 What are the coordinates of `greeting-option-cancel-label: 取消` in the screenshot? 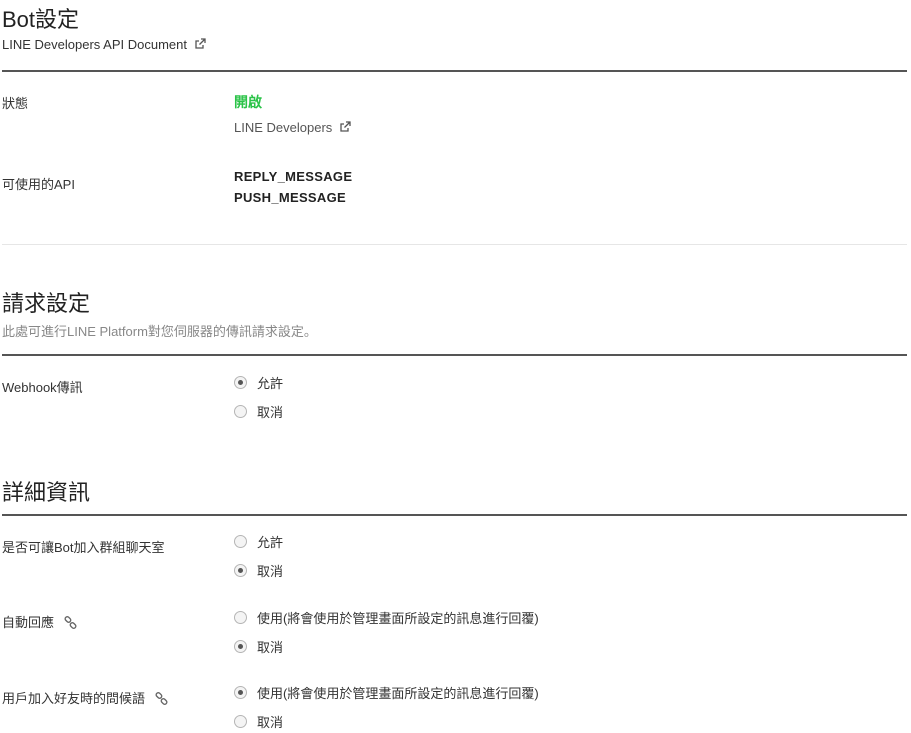 It's located at (270, 722).